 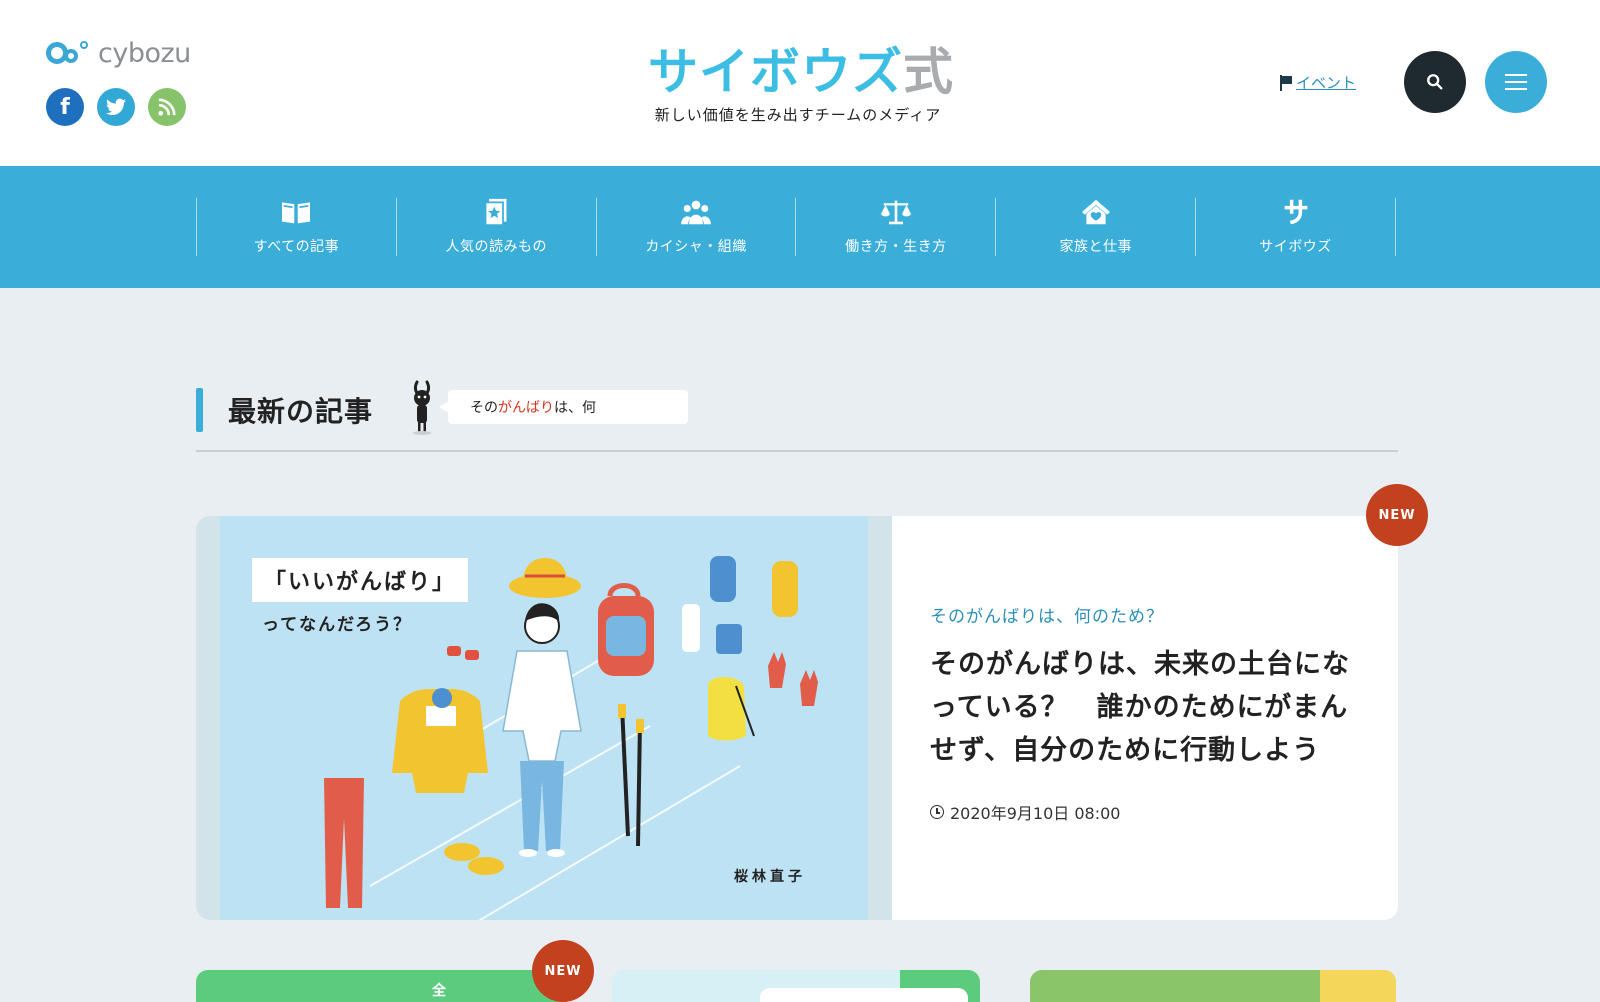 What do you see at coordinates (144, 53) in the screenshot?
I see `cybozu-wordmark: cybozu` at bounding box center [144, 53].